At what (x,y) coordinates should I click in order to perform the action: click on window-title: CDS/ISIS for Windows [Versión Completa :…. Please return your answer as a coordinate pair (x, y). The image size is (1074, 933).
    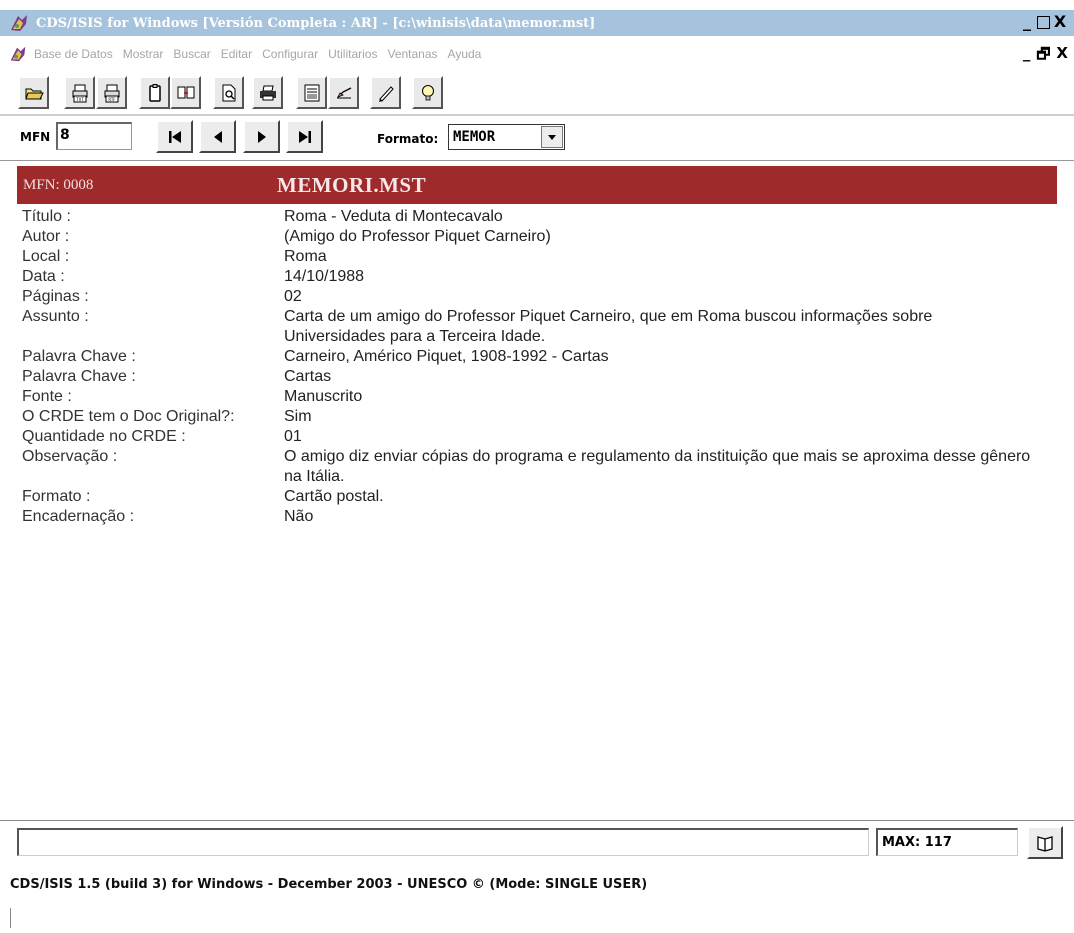
    Looking at the image, I should click on (316, 23).